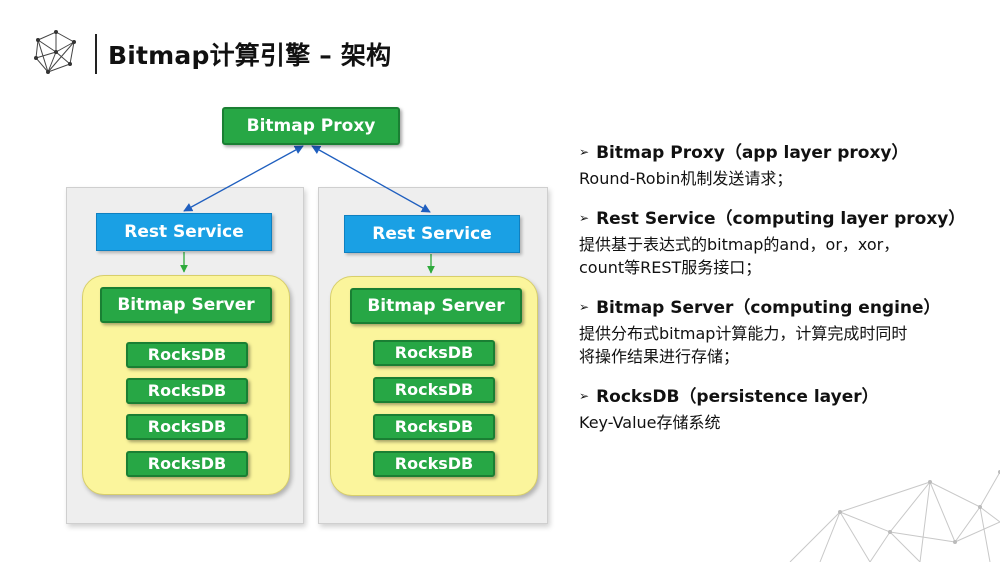 This screenshot has height=562, width=1000. I want to click on description-text: count等REST服务接口；, so click(670, 267).